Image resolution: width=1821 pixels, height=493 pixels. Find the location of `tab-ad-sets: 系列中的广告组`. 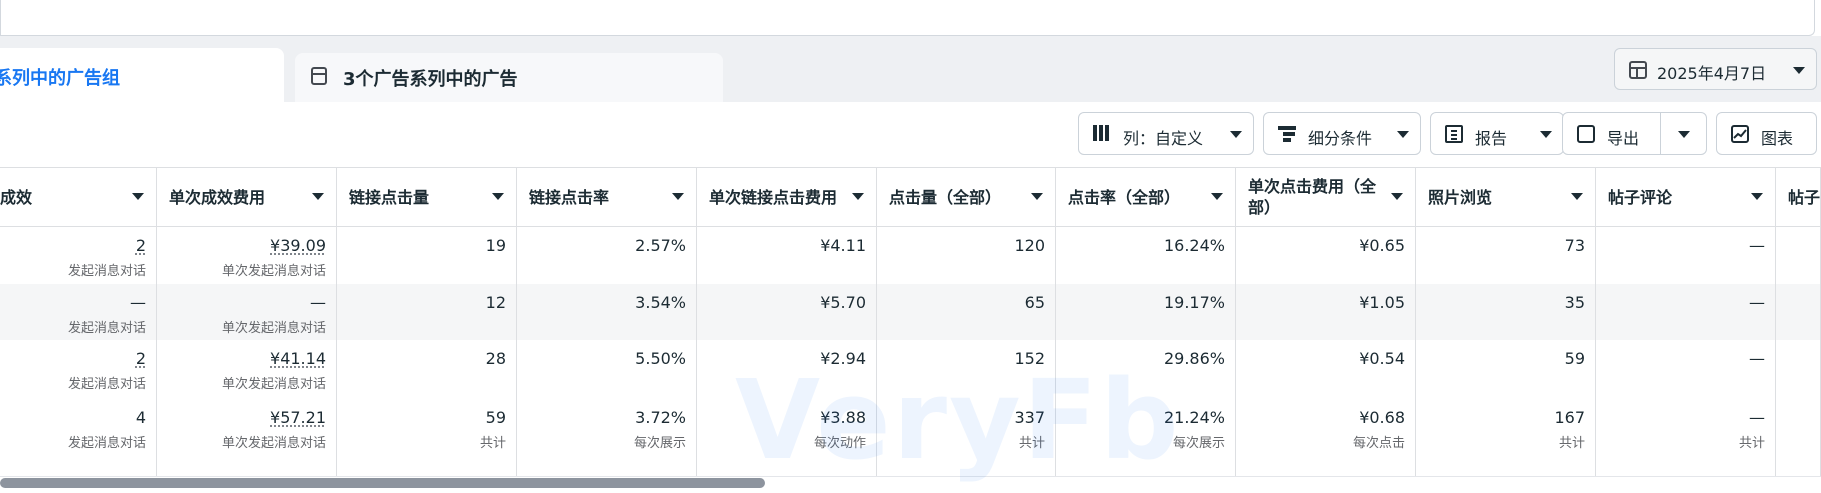

tab-ad-sets: 系列中的广告组 is located at coordinates (142, 75).